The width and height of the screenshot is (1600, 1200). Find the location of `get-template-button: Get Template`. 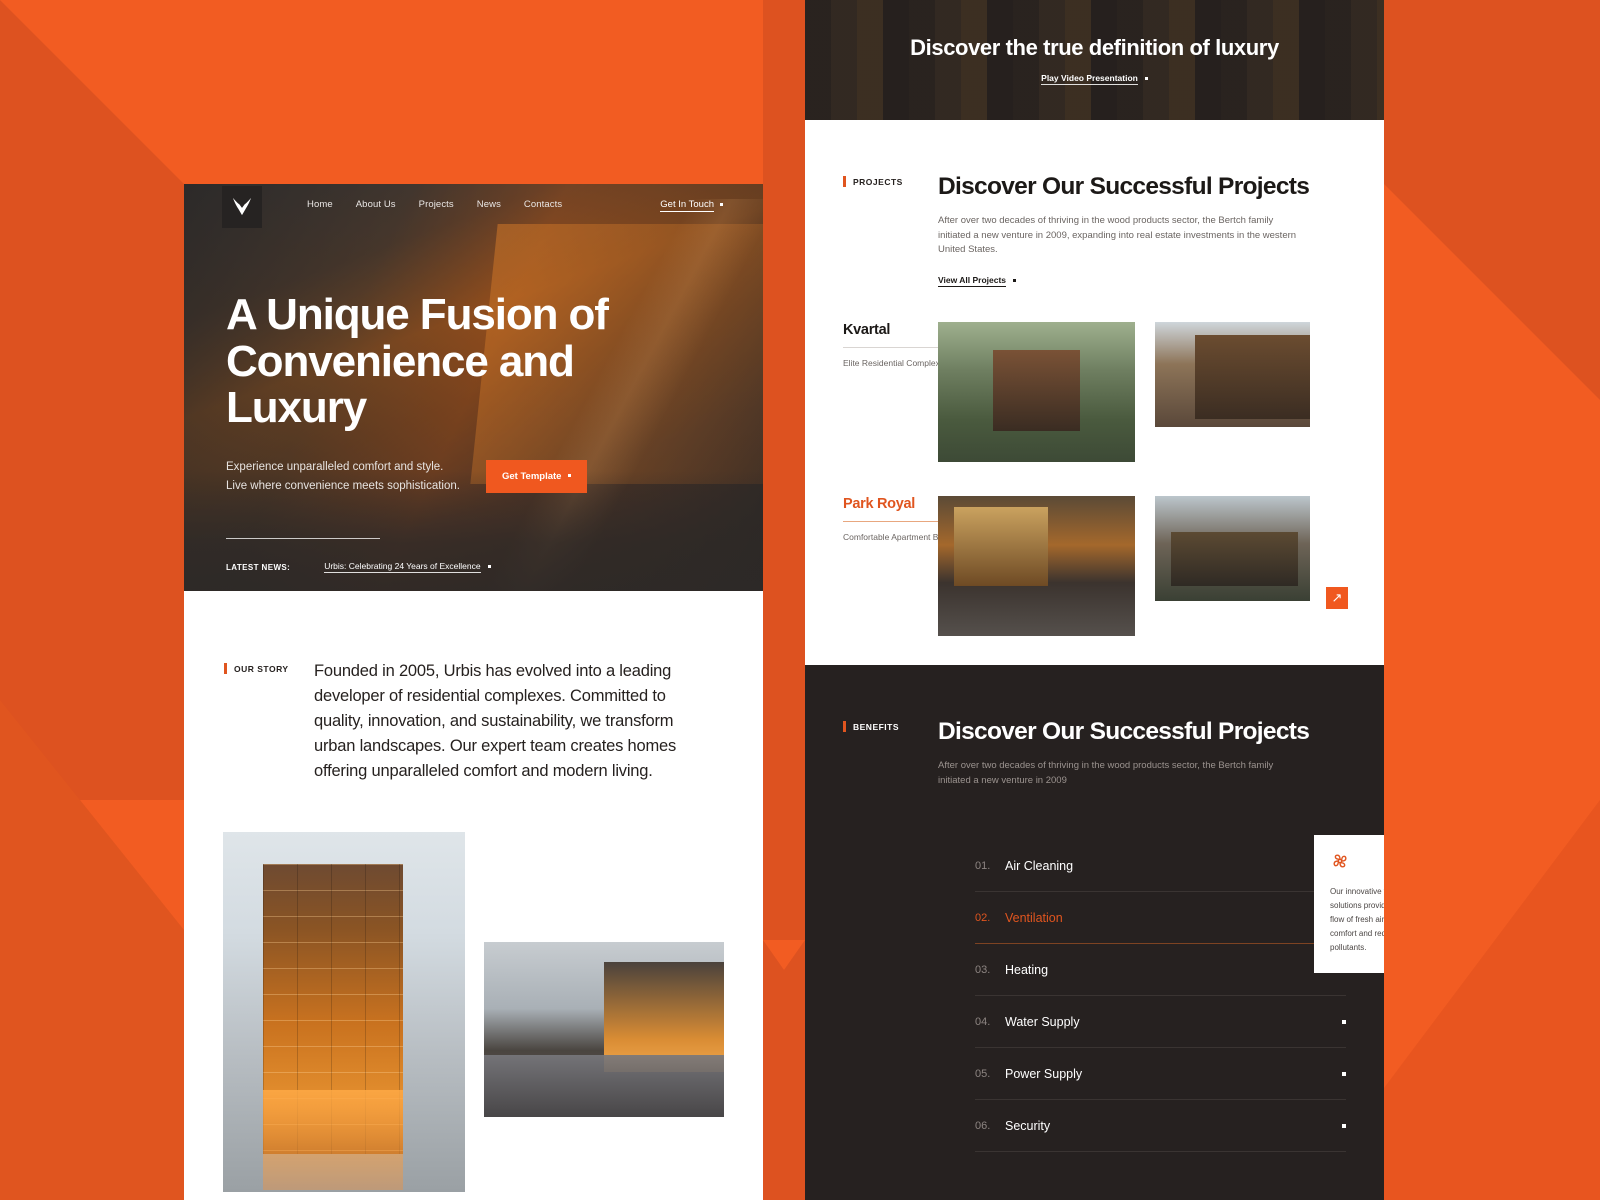

get-template-button: Get Template is located at coordinates (536, 477).